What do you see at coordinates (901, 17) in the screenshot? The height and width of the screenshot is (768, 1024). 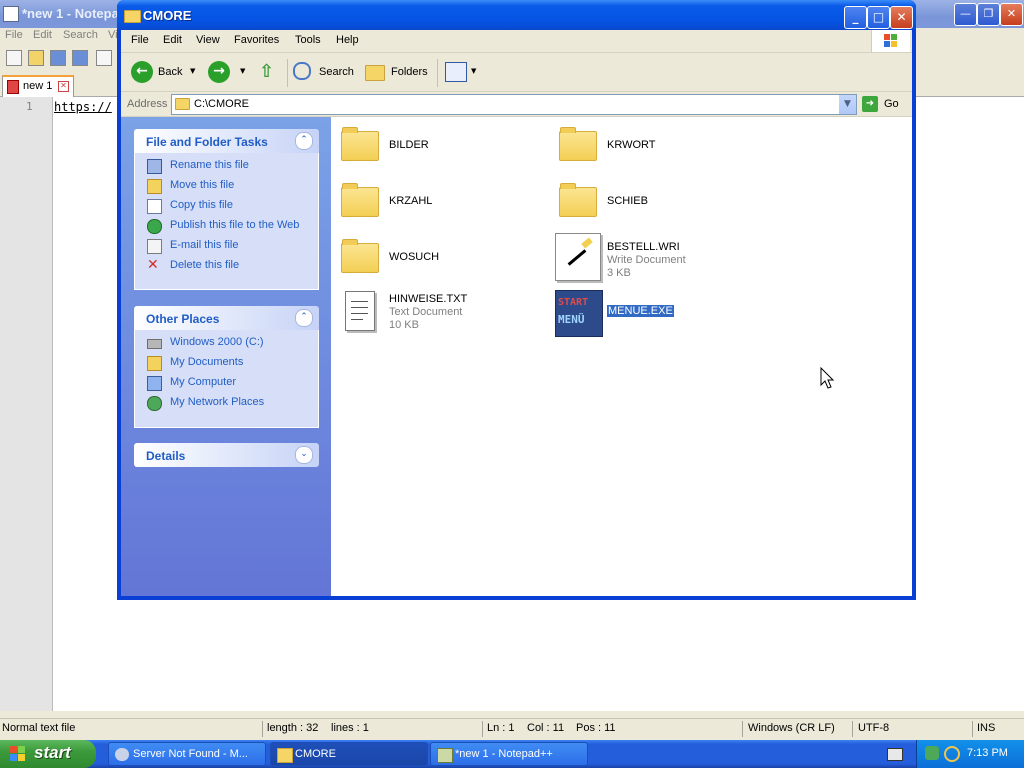 I see `close-button: ✕` at bounding box center [901, 17].